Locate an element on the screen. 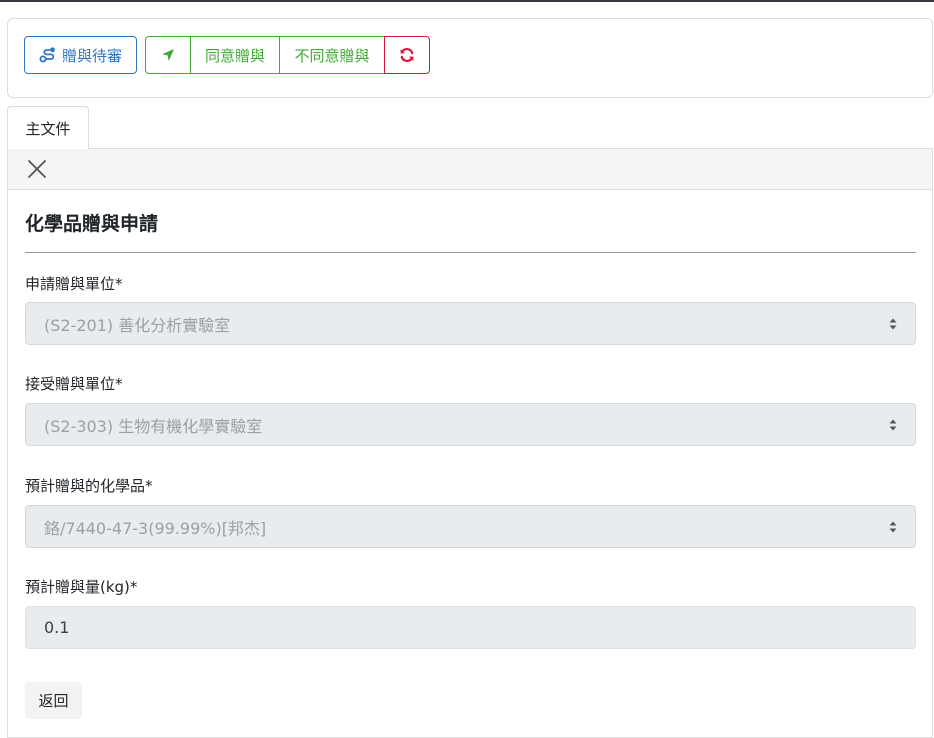  top-rule is located at coordinates (467, 1).